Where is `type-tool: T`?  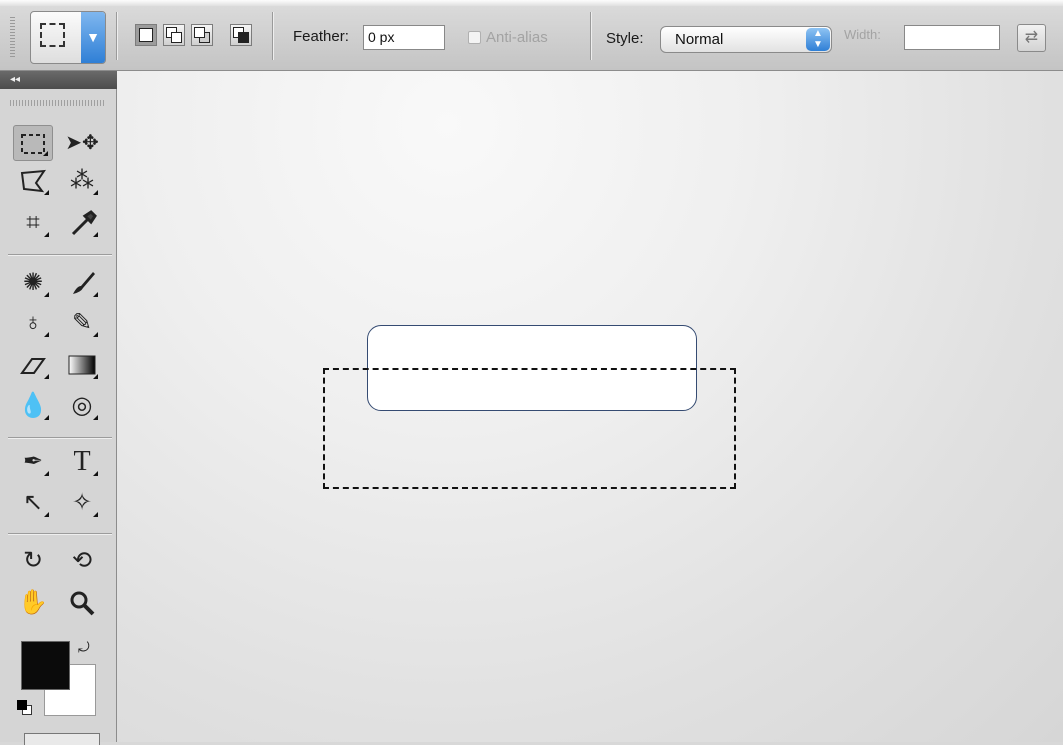
type-tool: T is located at coordinates (82, 462).